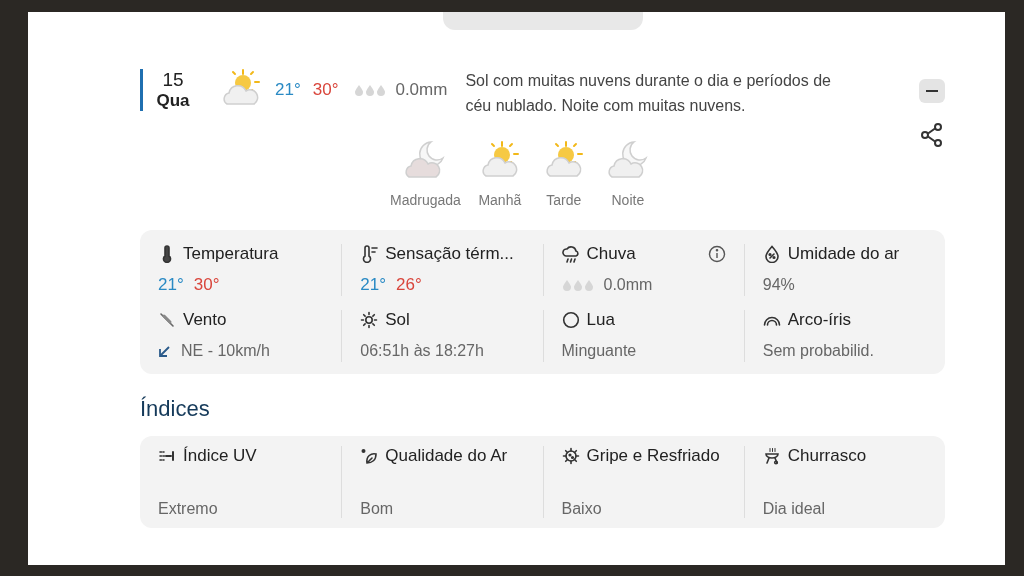 The width and height of the screenshot is (1024, 576). What do you see at coordinates (422, 351) in the screenshot?
I see `detail-value: 06:51h às 18:27h` at bounding box center [422, 351].